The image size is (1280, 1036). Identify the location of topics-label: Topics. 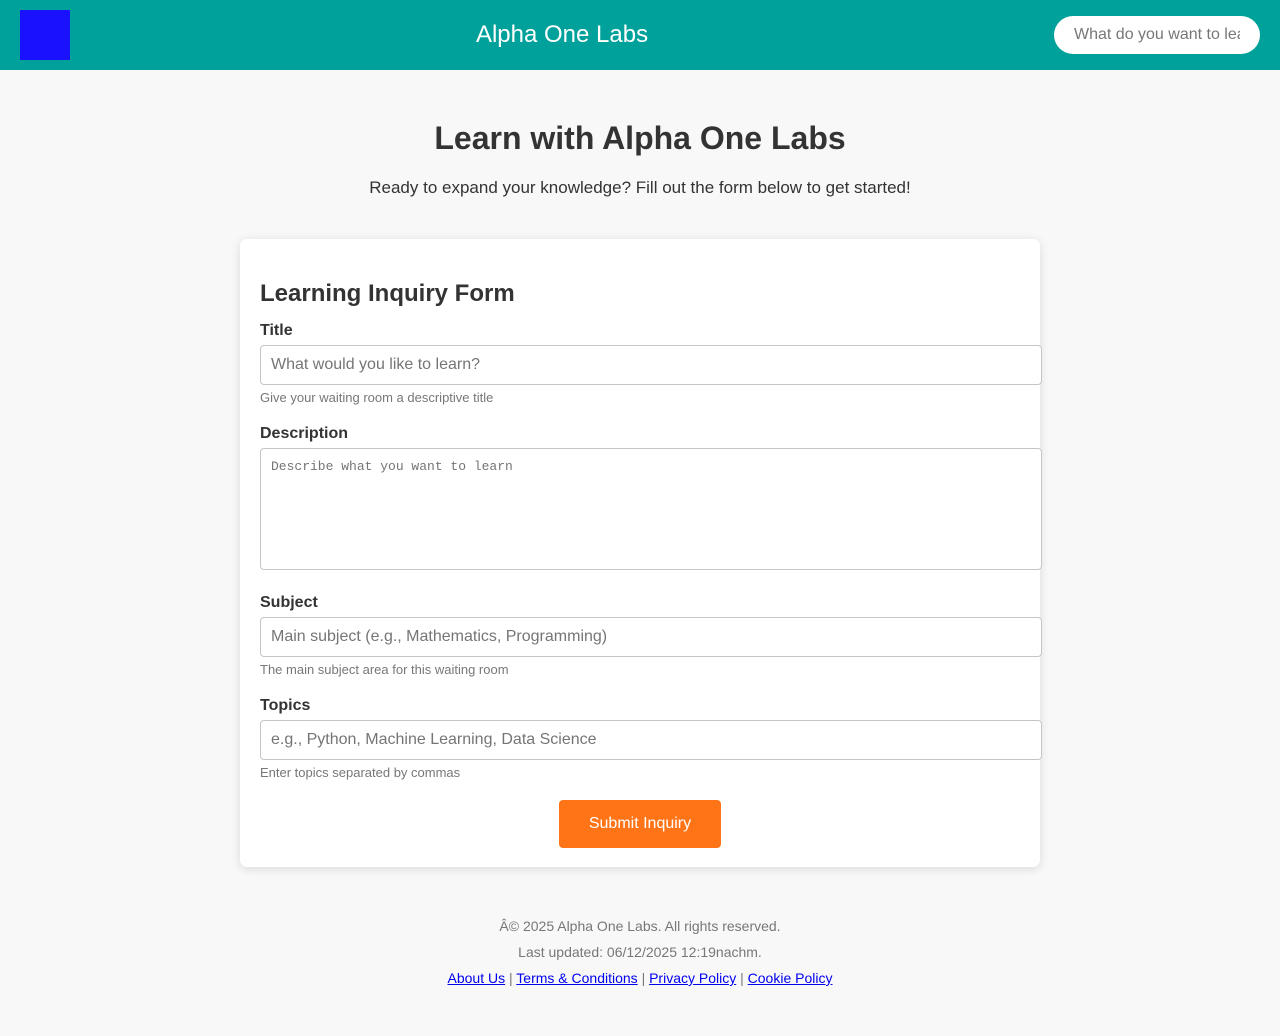
(285, 705).